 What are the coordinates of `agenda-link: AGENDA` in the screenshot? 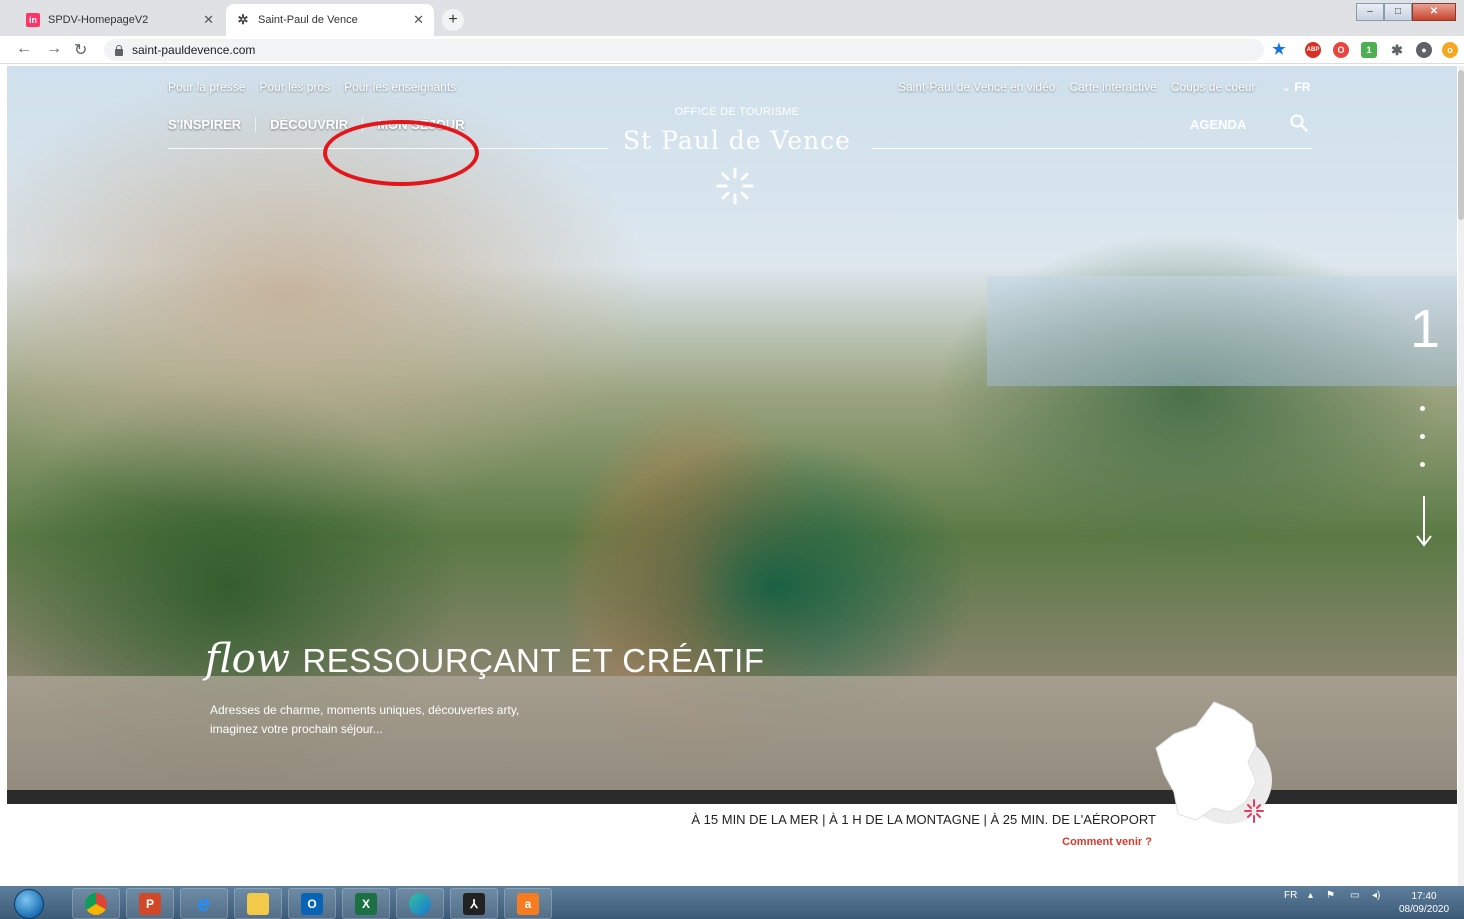 It's located at (1218, 124).